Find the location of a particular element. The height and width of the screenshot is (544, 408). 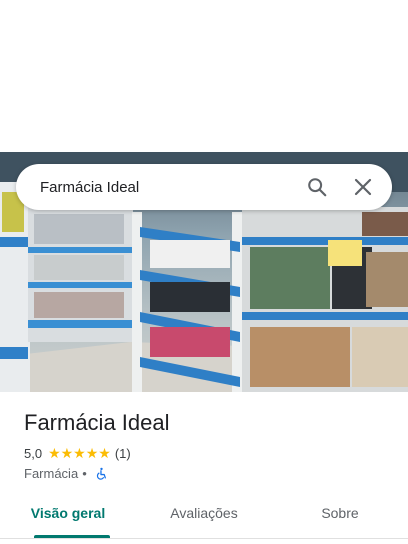

place-title: Farmácia Ideal is located at coordinates (97, 422).